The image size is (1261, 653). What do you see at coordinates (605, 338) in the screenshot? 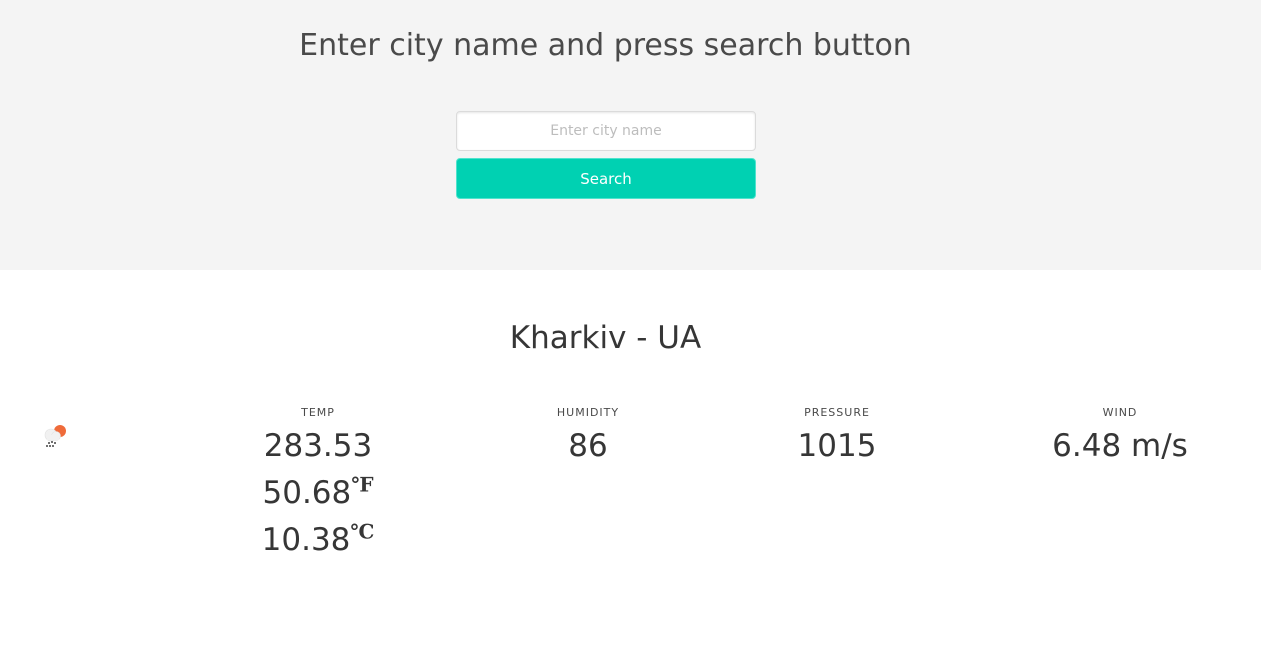
I see `location-title: Kharkiv - UA` at bounding box center [605, 338].